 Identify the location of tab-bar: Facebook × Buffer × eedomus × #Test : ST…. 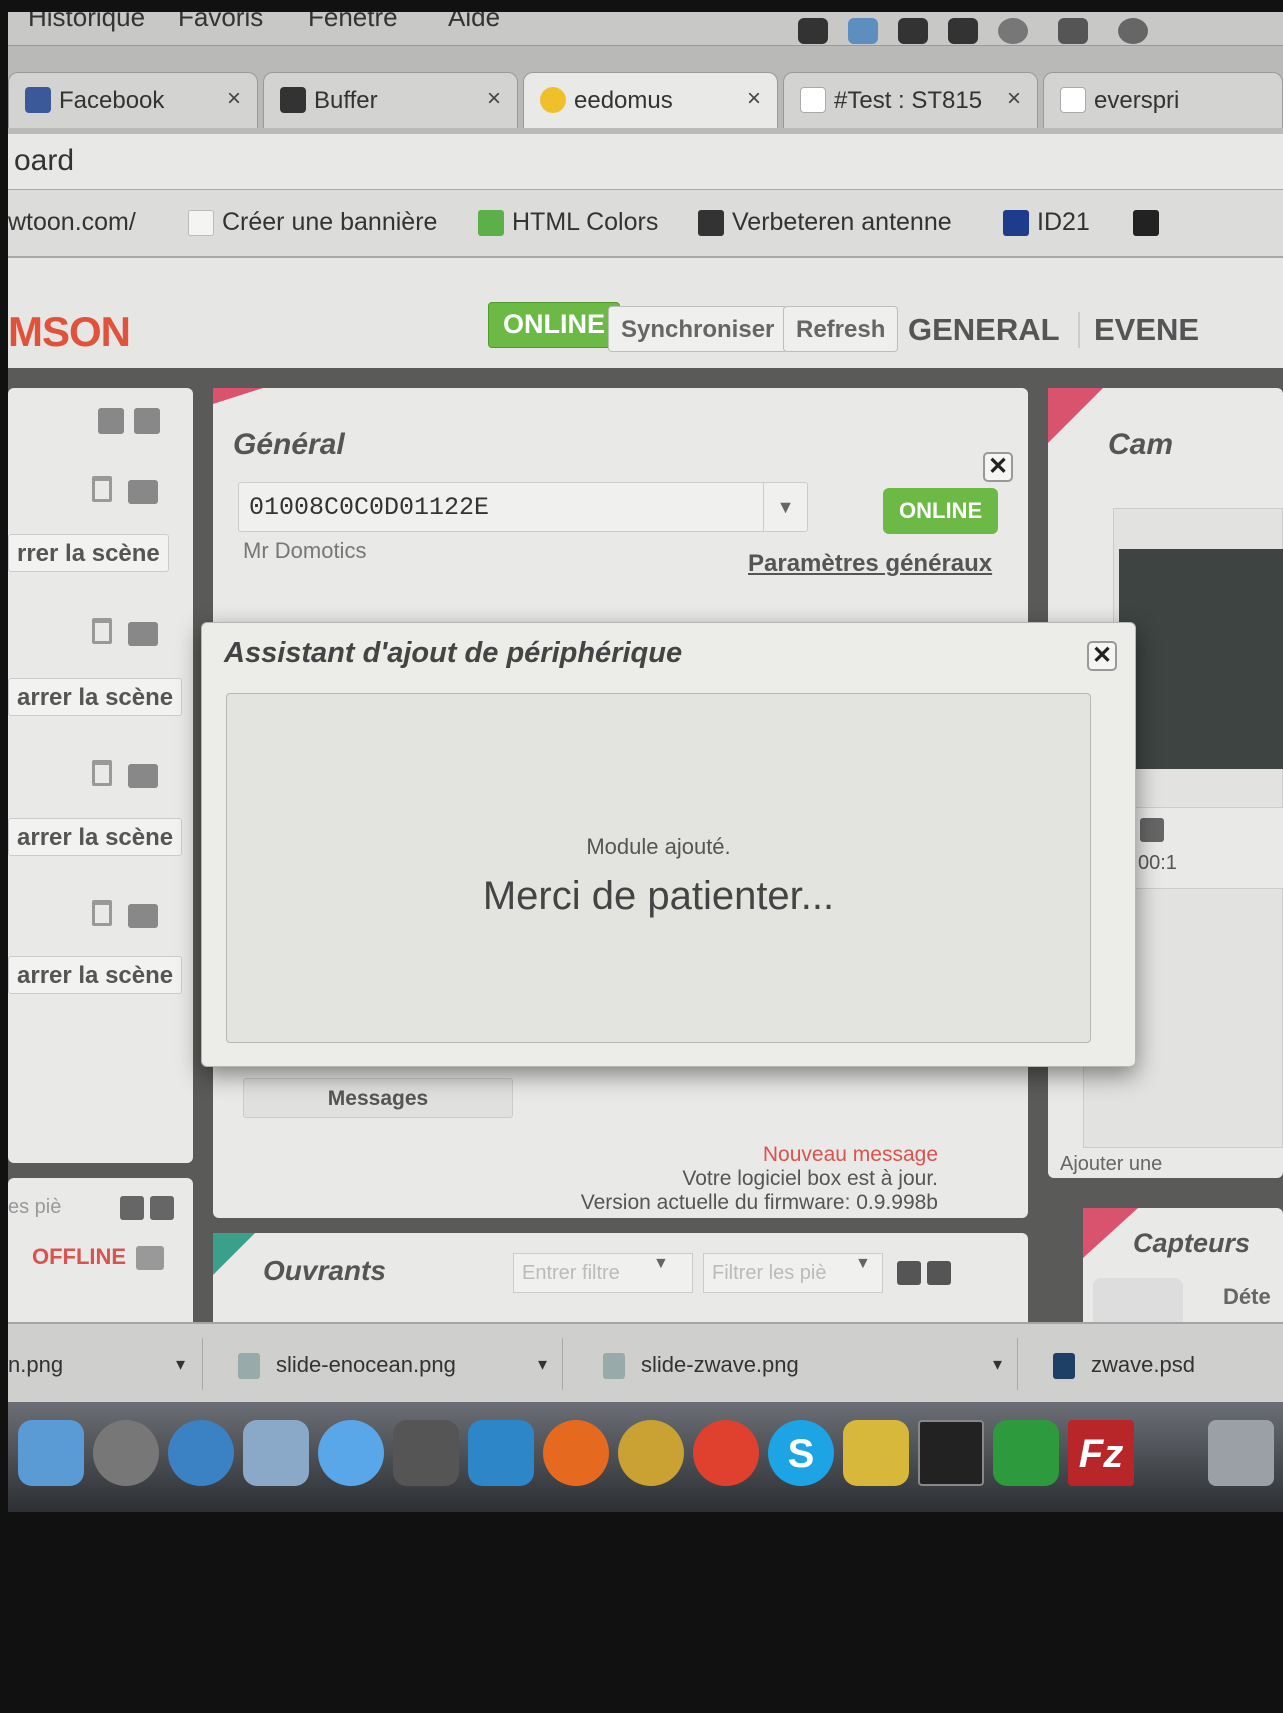
(645, 90).